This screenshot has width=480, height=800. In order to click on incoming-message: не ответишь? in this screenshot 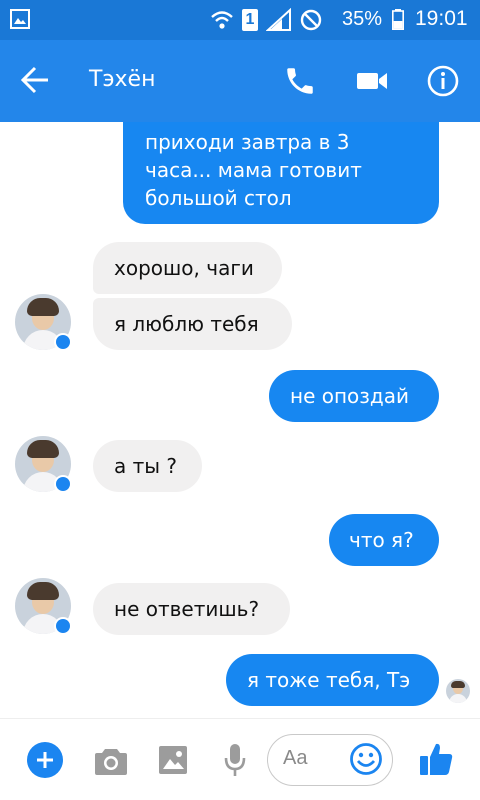, I will do `click(191, 609)`.